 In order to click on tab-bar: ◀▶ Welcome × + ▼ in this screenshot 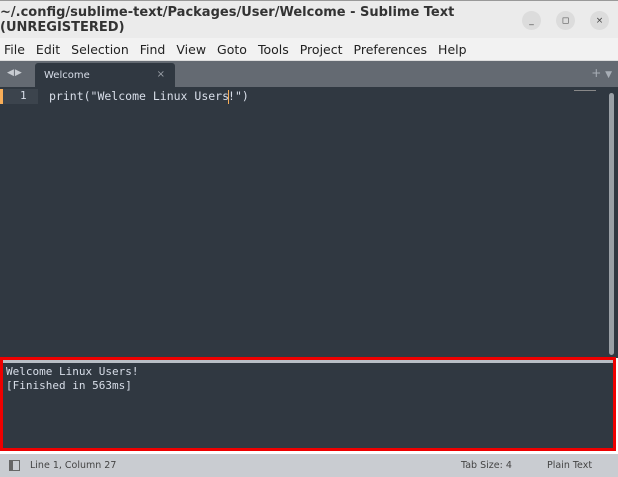, I will do `click(309, 74)`.